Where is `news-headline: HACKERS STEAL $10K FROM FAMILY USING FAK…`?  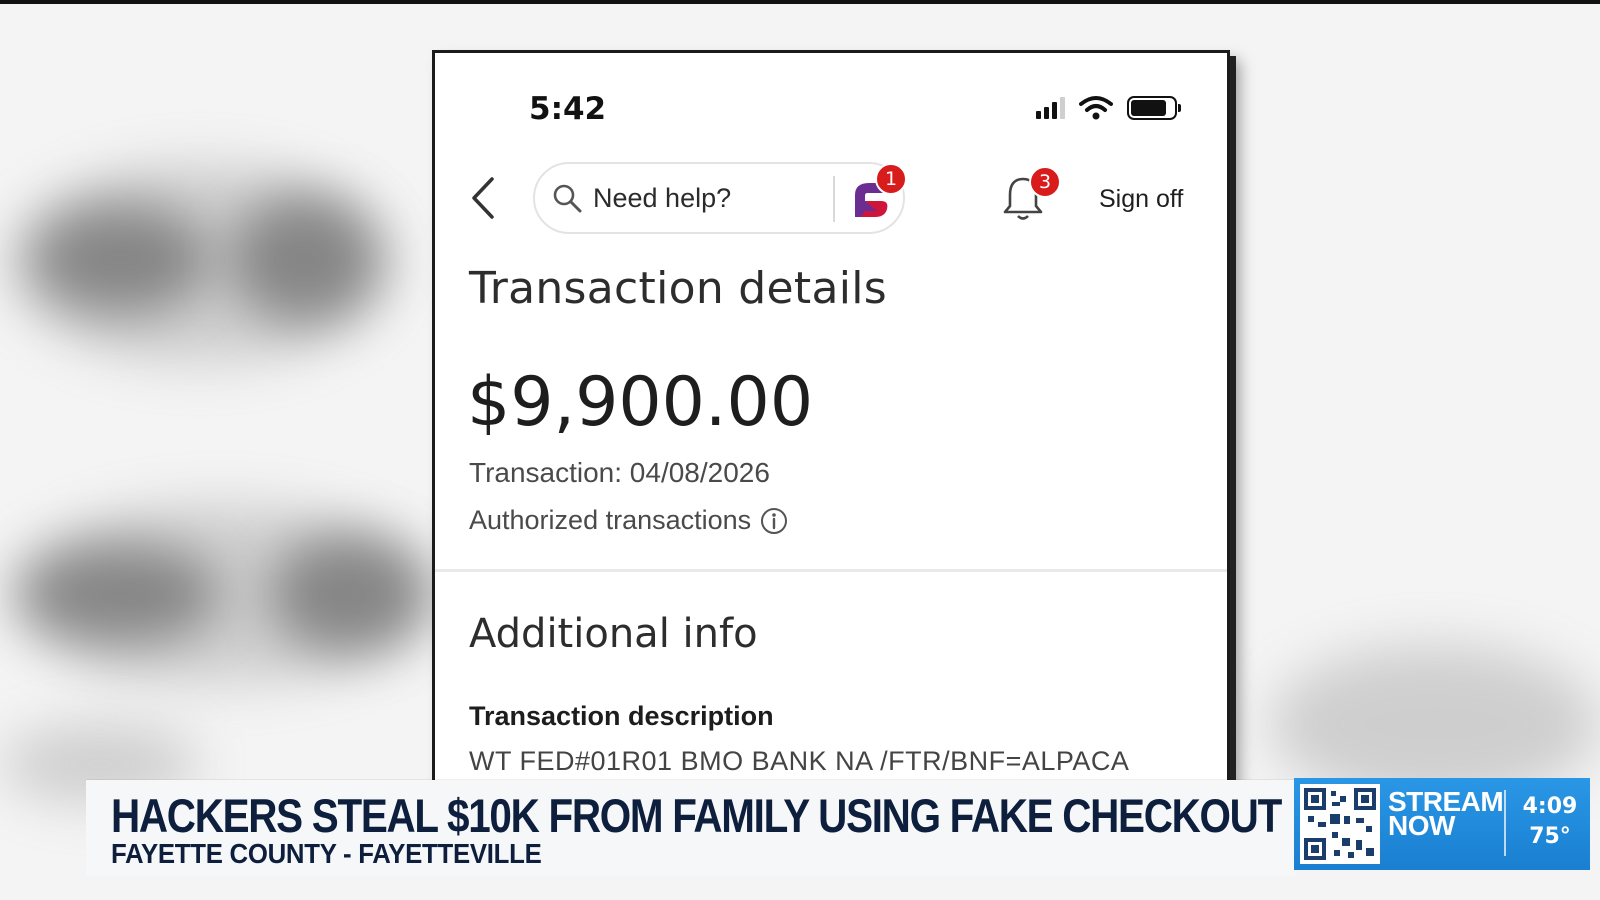 news-headline: HACKERS STEAL $10K FROM FAMILY USING FAK… is located at coordinates (696, 815).